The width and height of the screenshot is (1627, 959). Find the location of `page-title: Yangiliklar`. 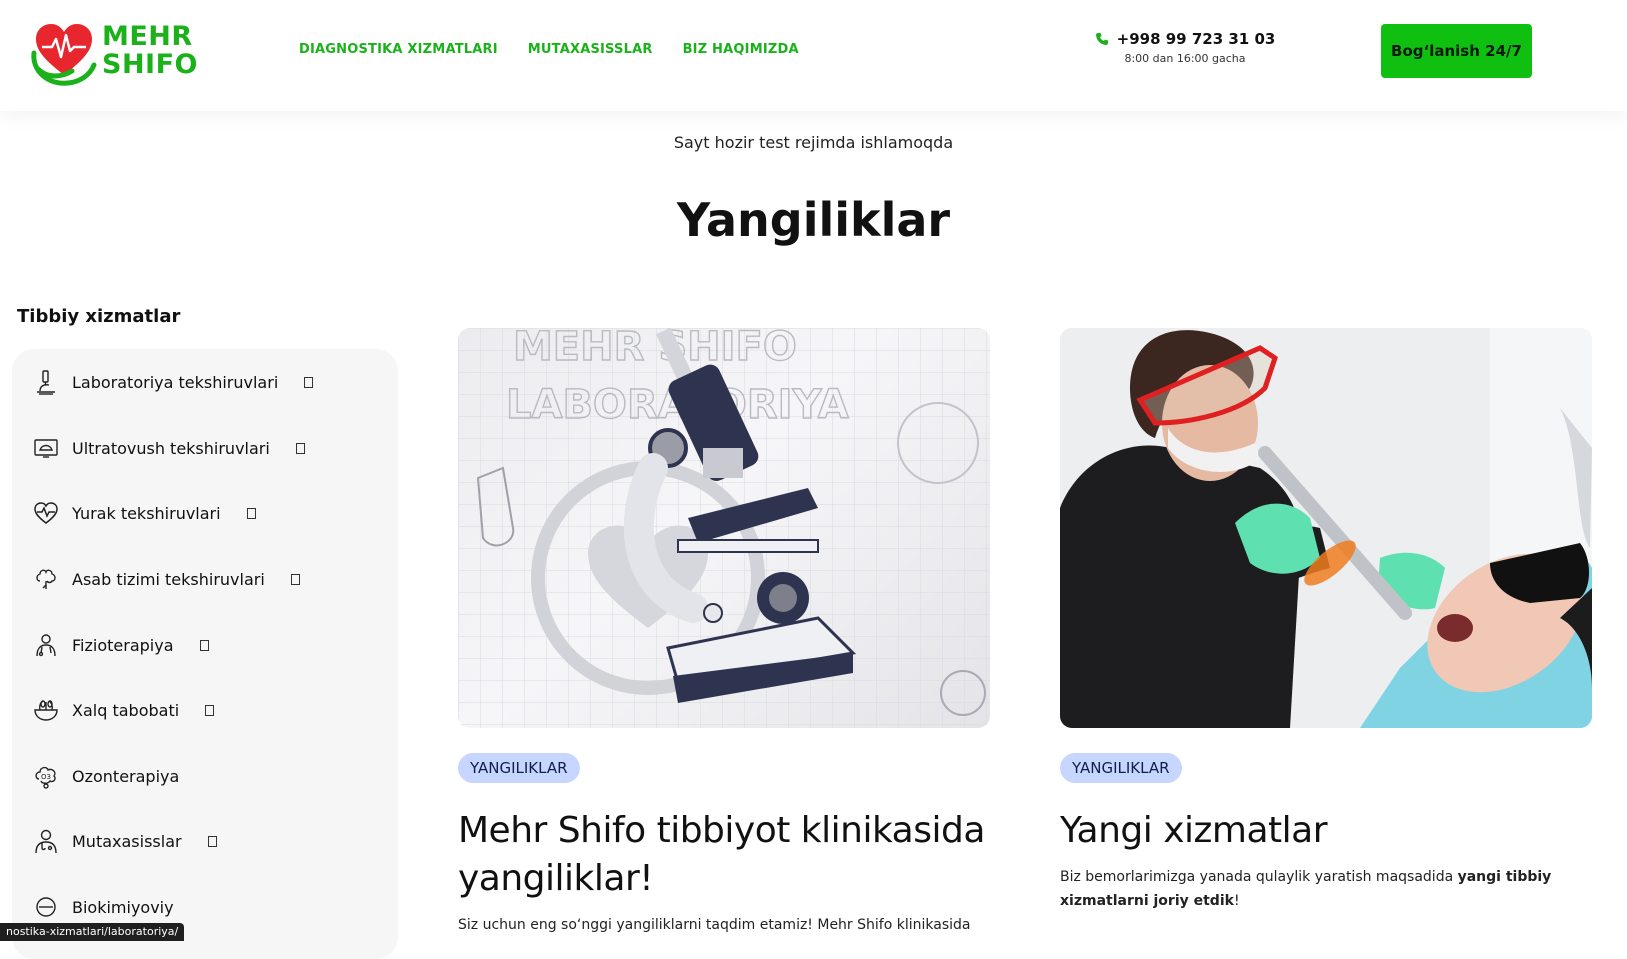

page-title: Yangiliklar is located at coordinates (813, 220).